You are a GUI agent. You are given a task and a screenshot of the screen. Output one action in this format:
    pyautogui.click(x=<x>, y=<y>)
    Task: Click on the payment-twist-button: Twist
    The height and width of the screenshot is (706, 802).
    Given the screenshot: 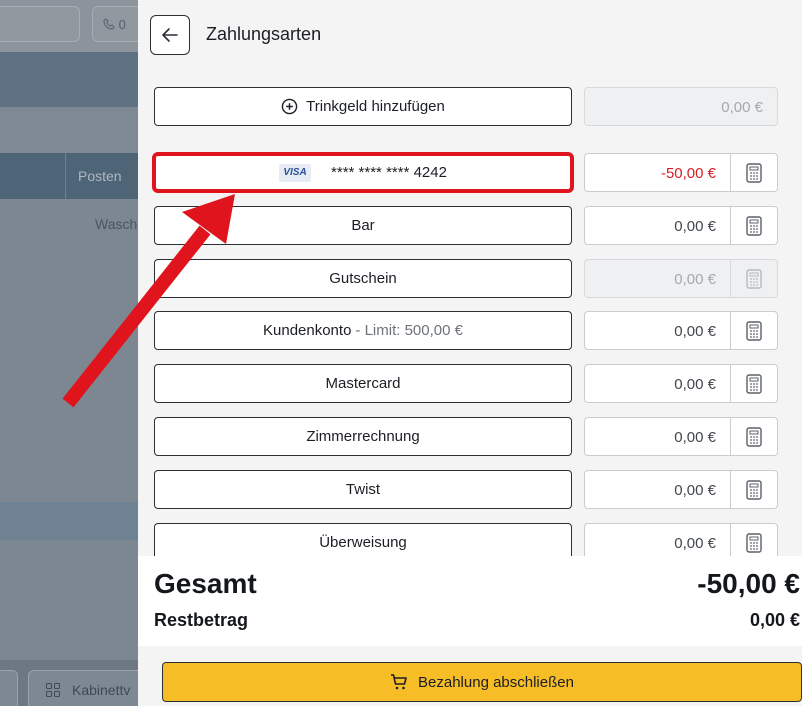 What is the action you would take?
    pyautogui.click(x=363, y=489)
    